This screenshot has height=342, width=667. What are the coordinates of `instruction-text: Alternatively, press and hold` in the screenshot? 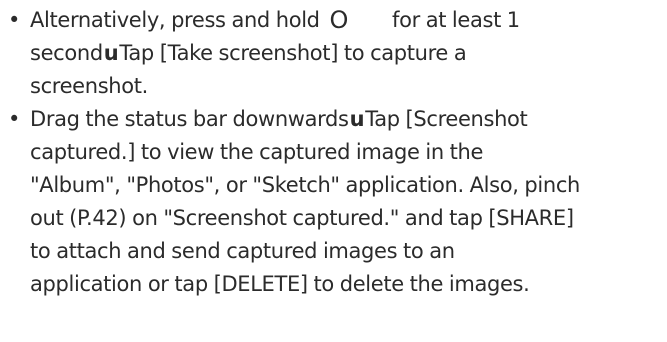 It's located at (175, 20).